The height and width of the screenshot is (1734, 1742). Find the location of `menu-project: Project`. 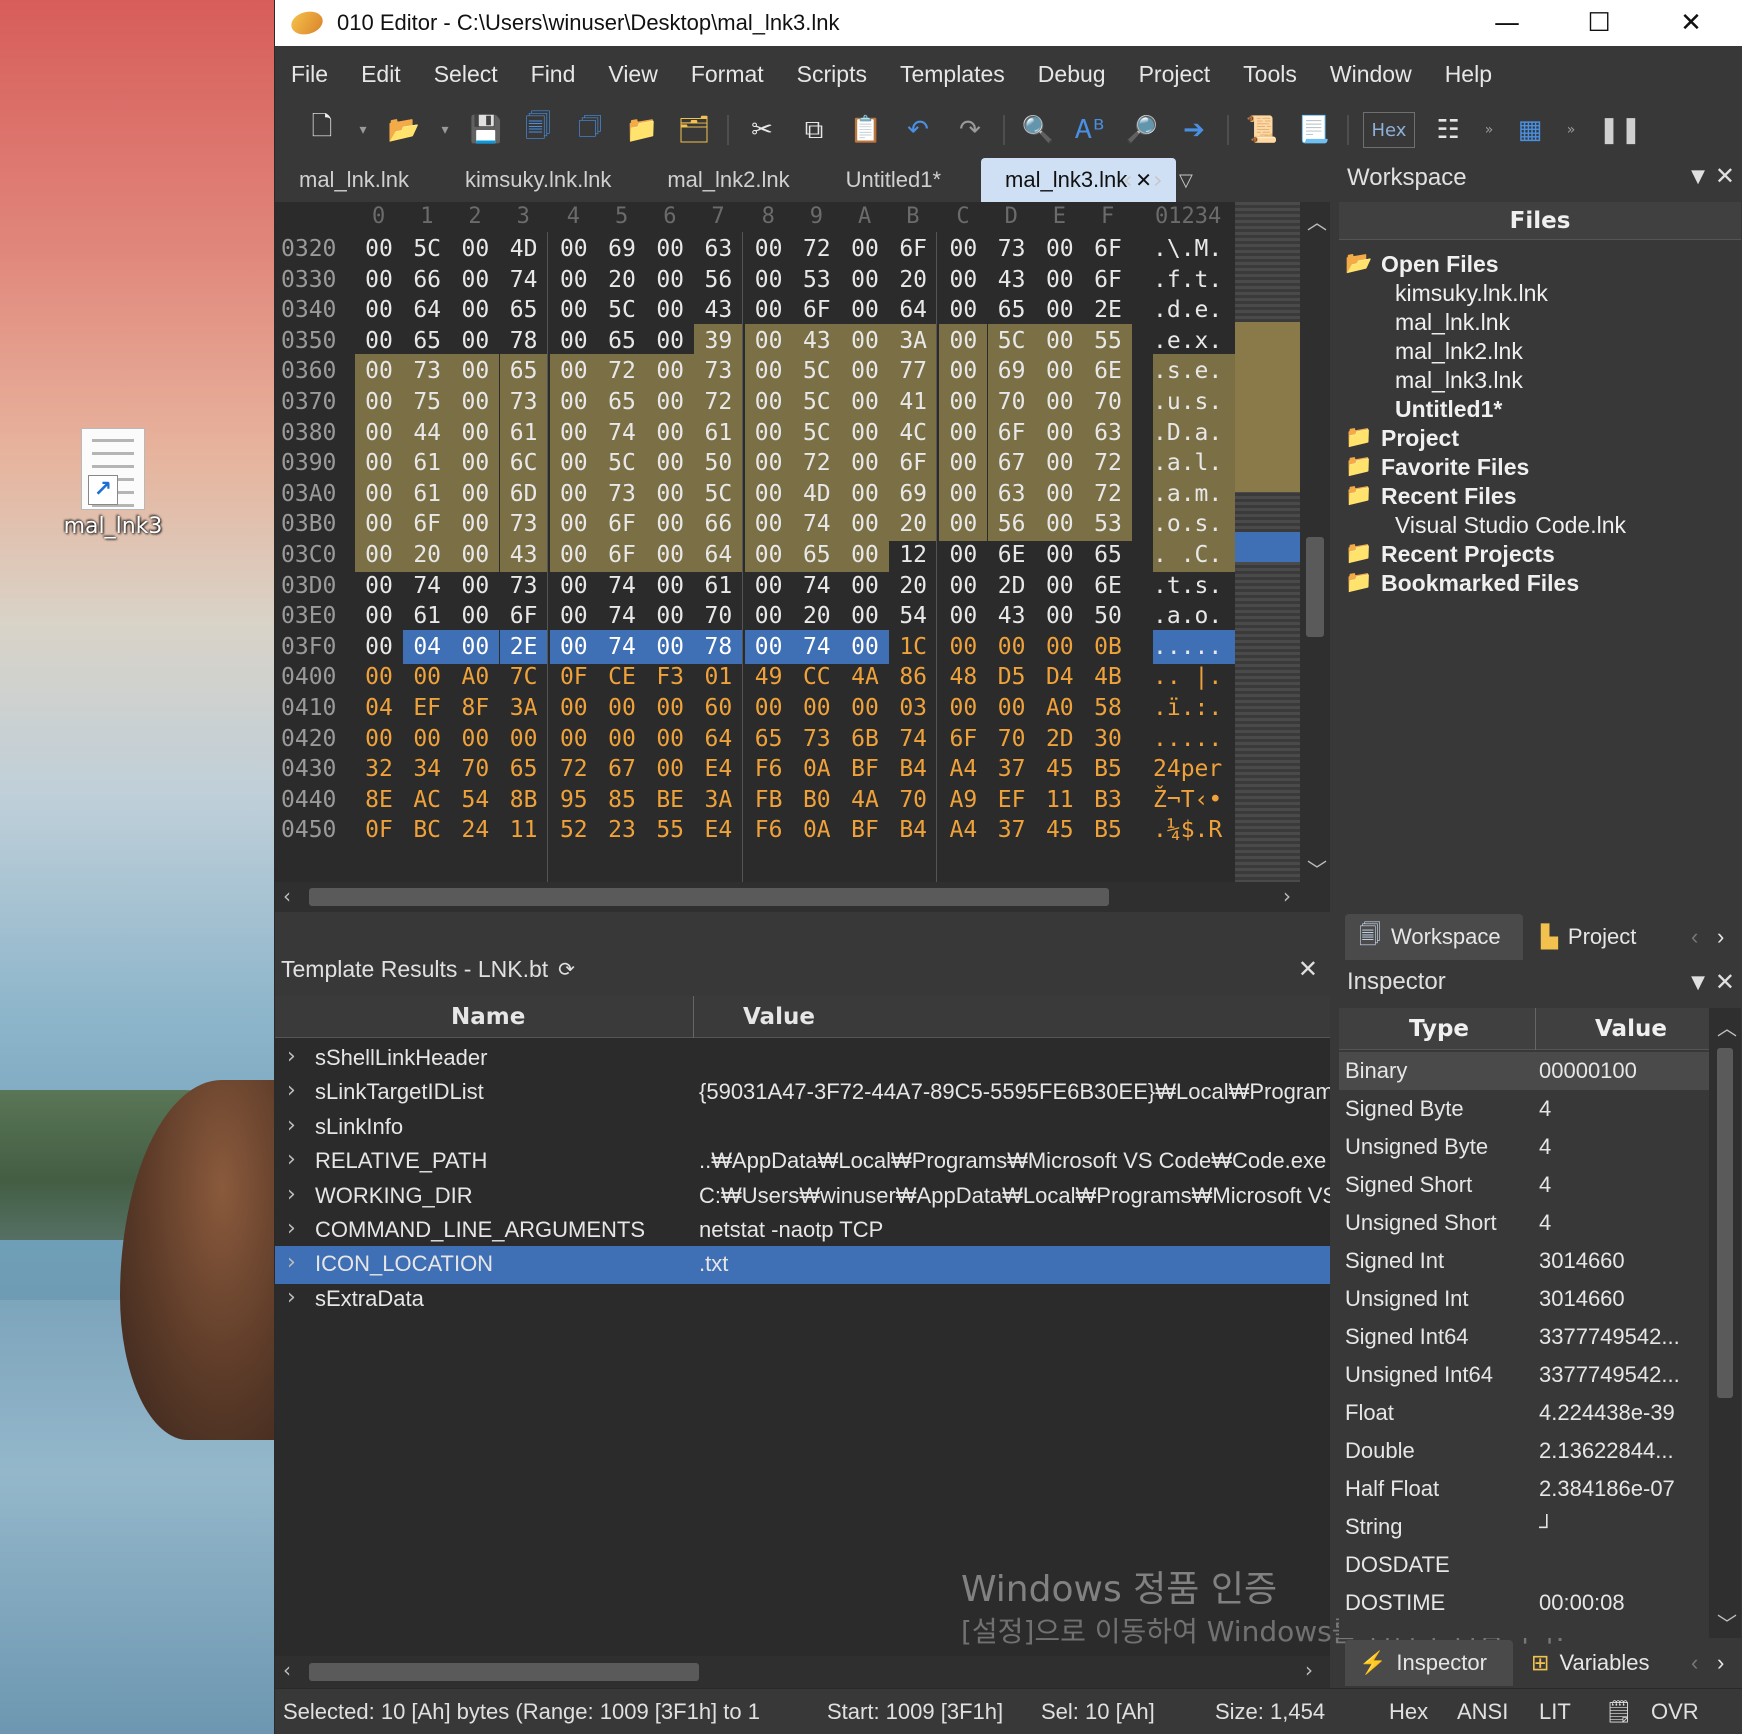

menu-project: Project is located at coordinates (1175, 74).